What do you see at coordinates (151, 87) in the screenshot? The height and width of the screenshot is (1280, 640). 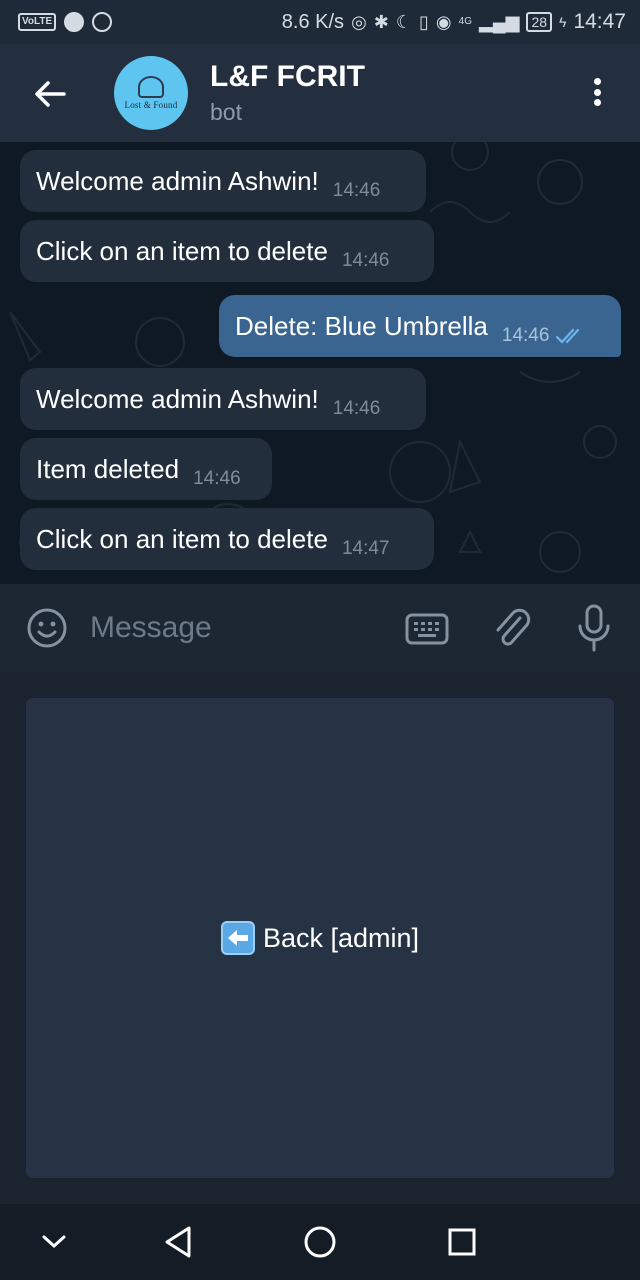 I see `lost-found-logo-icon` at bounding box center [151, 87].